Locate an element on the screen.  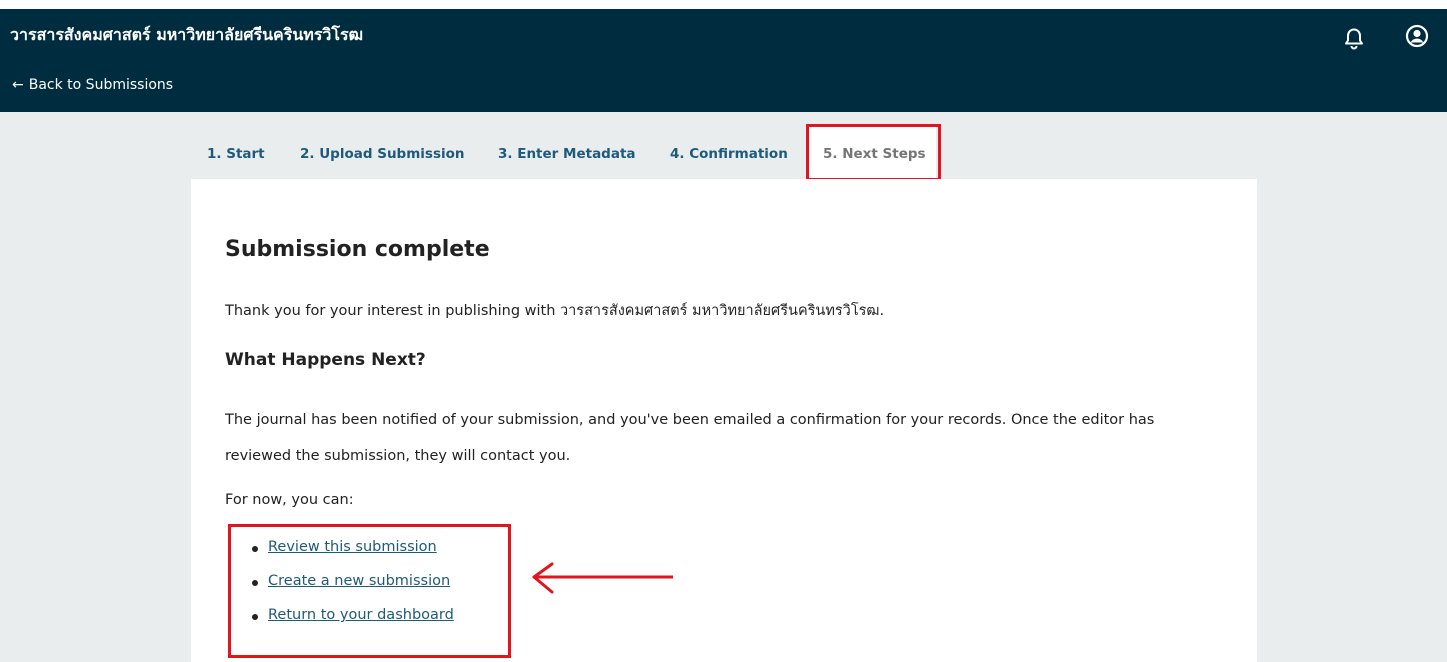
return-to-dashboard-link: Return to your dashboard is located at coordinates (361, 615).